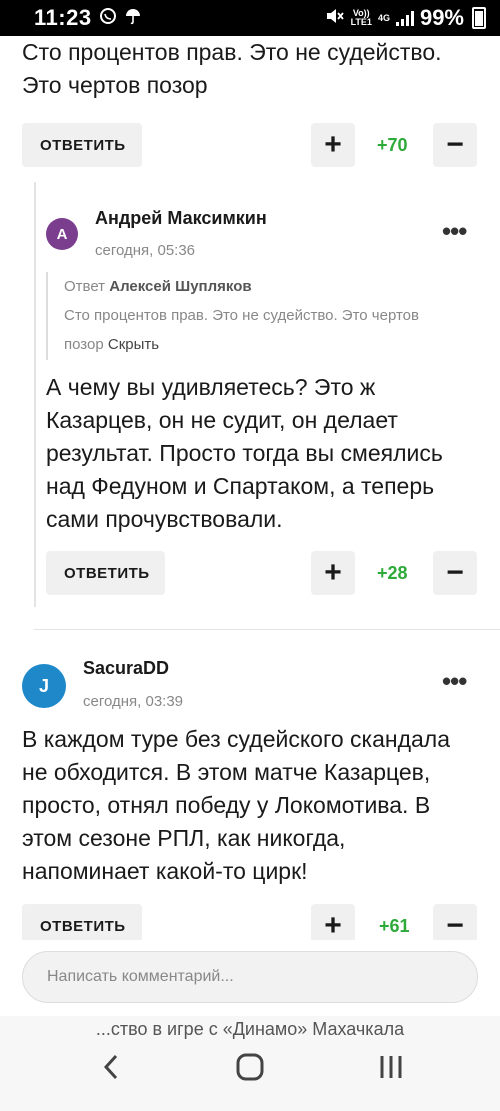 The width and height of the screenshot is (500, 1111). I want to click on author-name: Андрей Максимкин, so click(181, 218).